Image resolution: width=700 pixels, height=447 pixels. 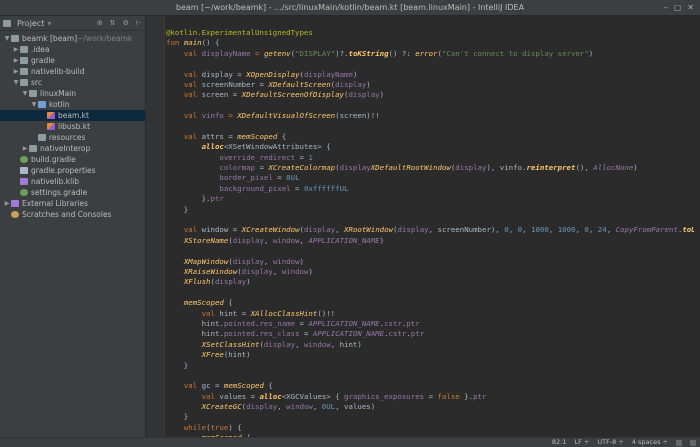 I want to click on tree-item: ▶ gradle, so click(x=72, y=60).